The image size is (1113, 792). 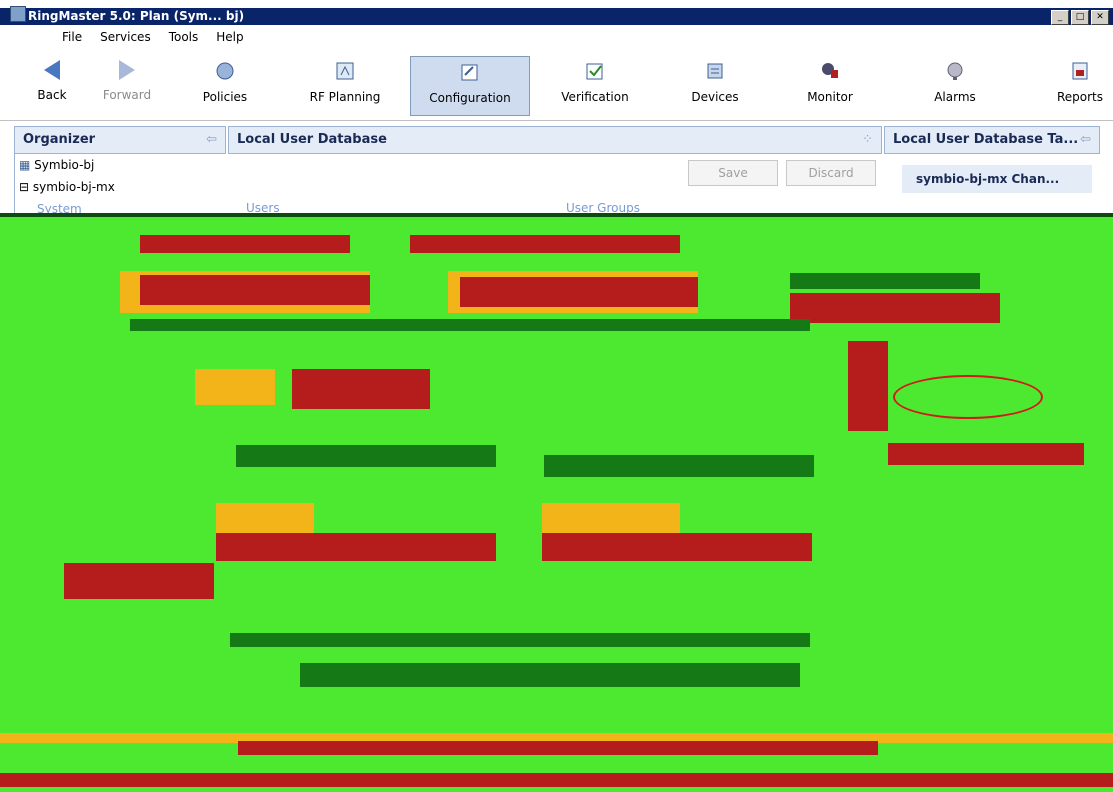 I want to click on alarm-bell-icon, so click(x=955, y=71).